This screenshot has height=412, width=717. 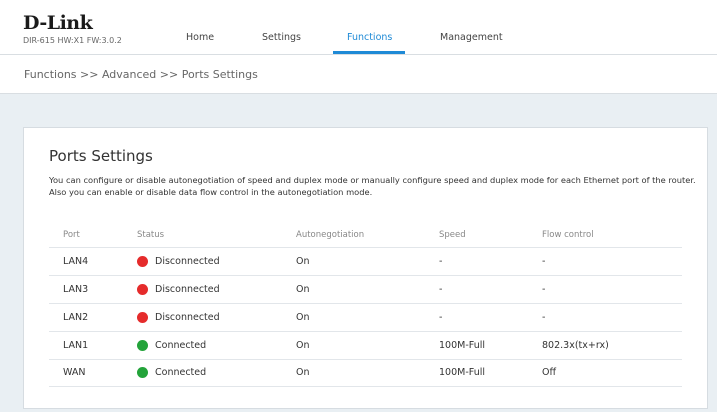 I want to click on tab-home: Home, so click(x=200, y=37).